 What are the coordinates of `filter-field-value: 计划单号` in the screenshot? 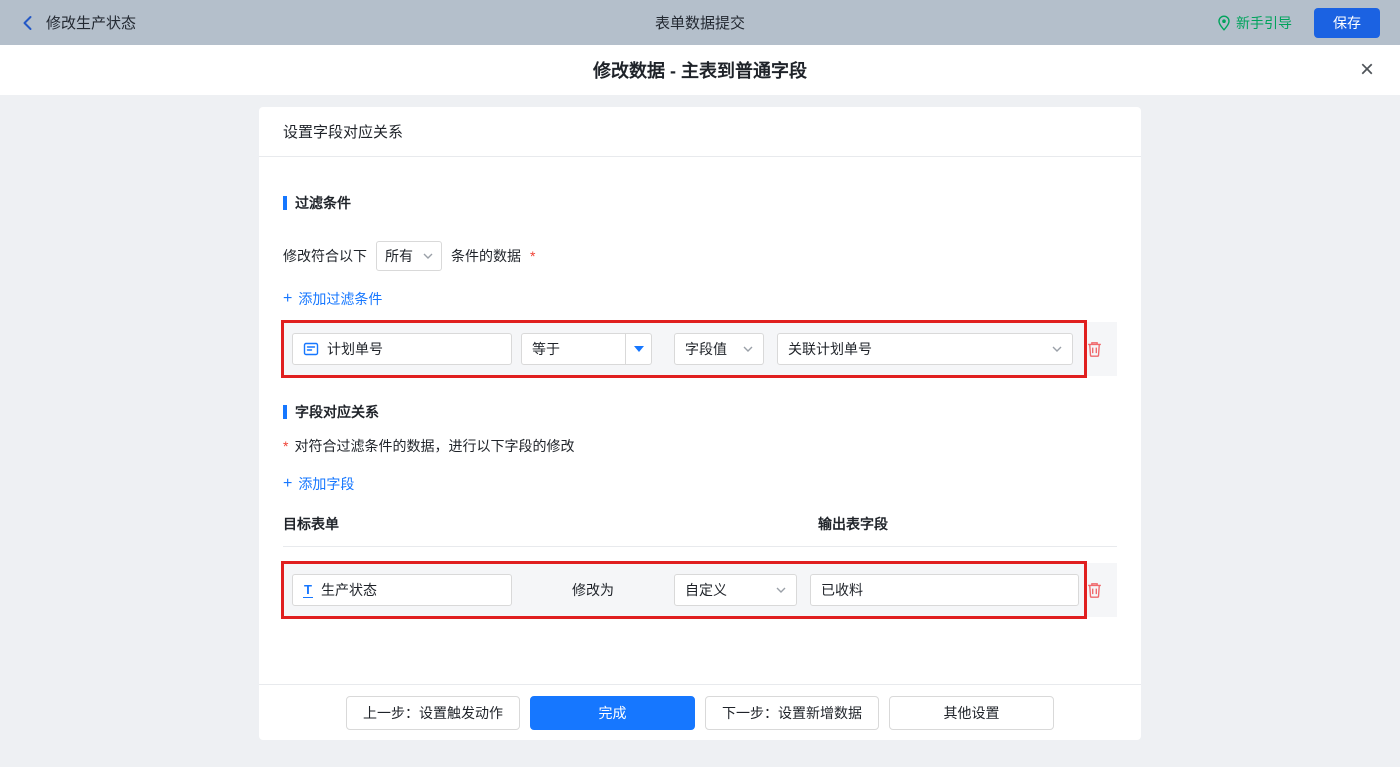 It's located at (355, 349).